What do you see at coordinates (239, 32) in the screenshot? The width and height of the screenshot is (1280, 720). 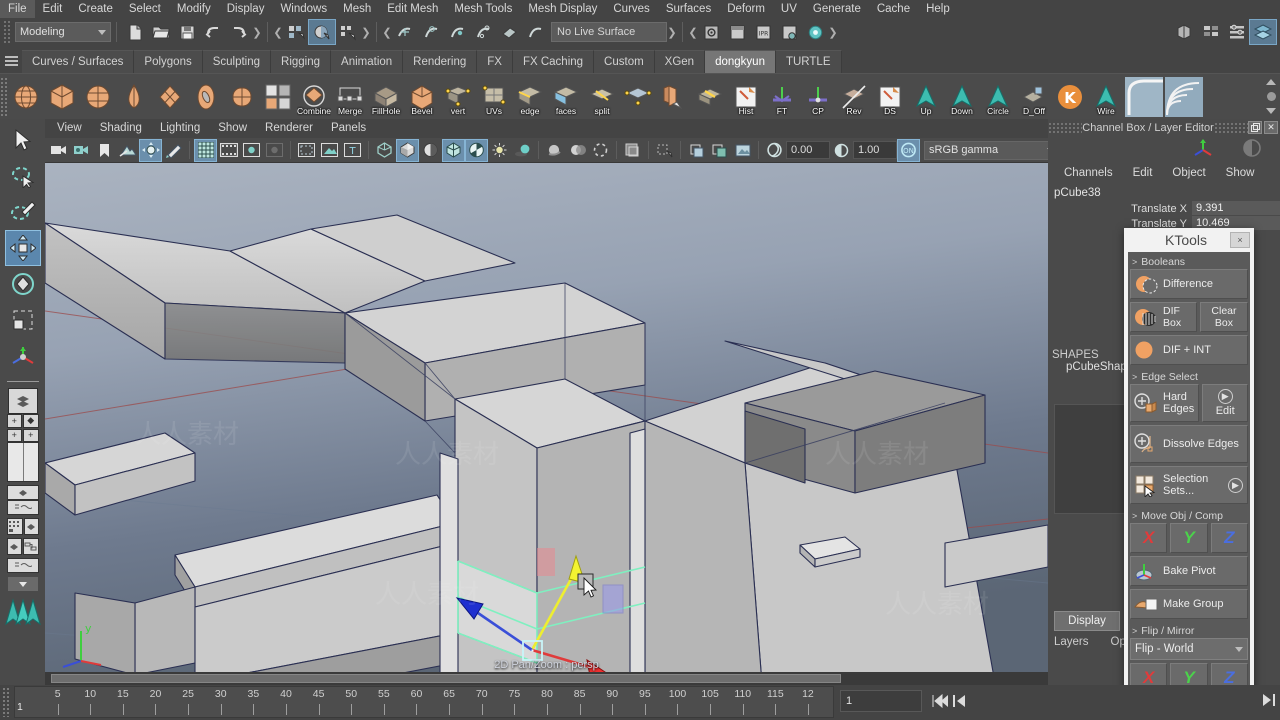 I see `redo-icon` at bounding box center [239, 32].